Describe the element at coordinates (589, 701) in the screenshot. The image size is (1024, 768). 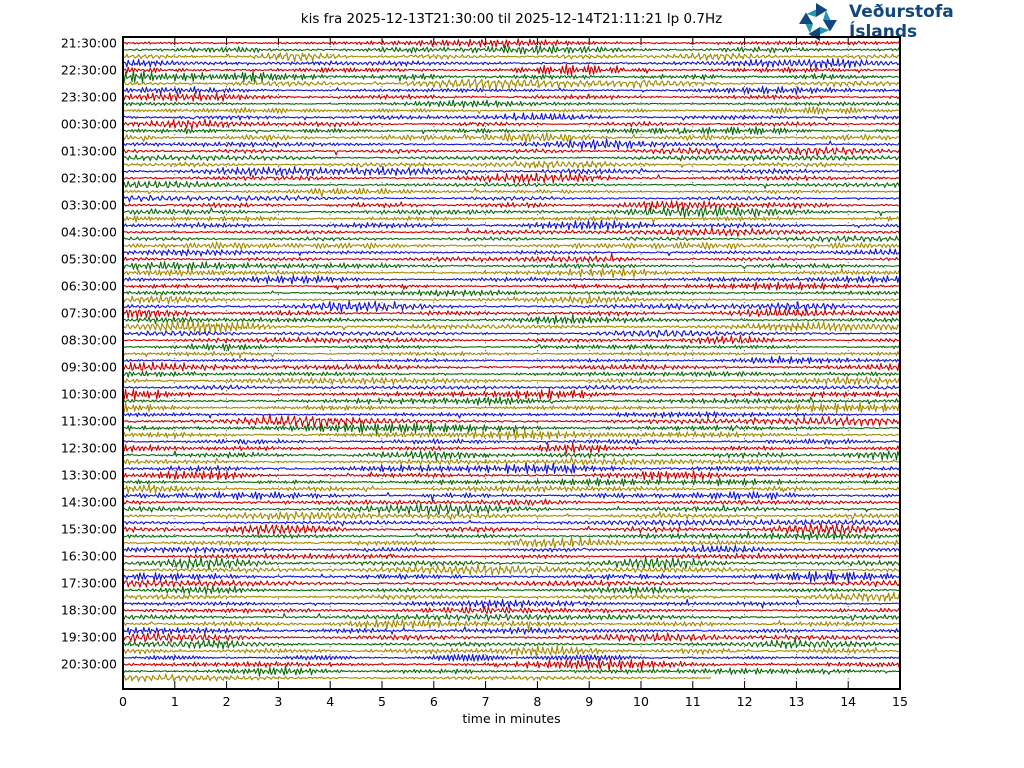
I see `x-tick-label: 9` at that location.